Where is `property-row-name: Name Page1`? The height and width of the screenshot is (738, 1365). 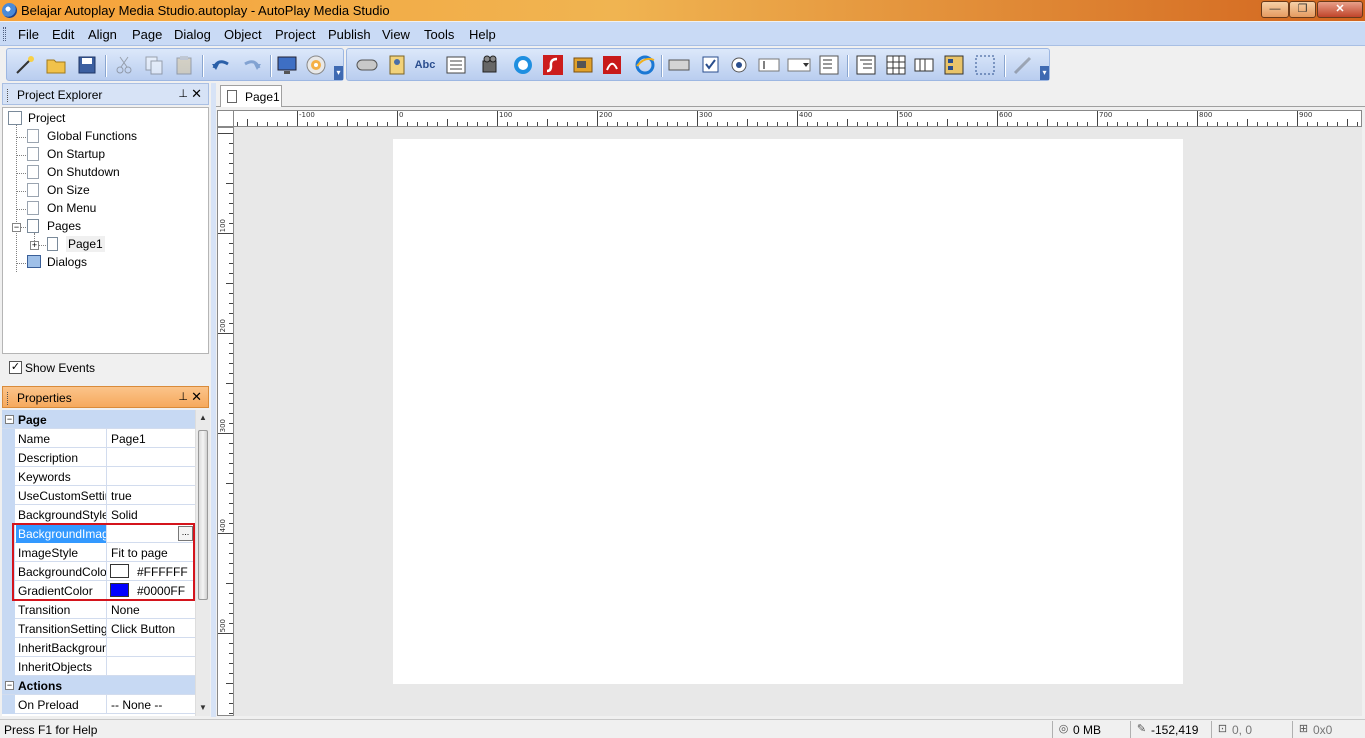
property-row-name: Name Page1 is located at coordinates (98, 438).